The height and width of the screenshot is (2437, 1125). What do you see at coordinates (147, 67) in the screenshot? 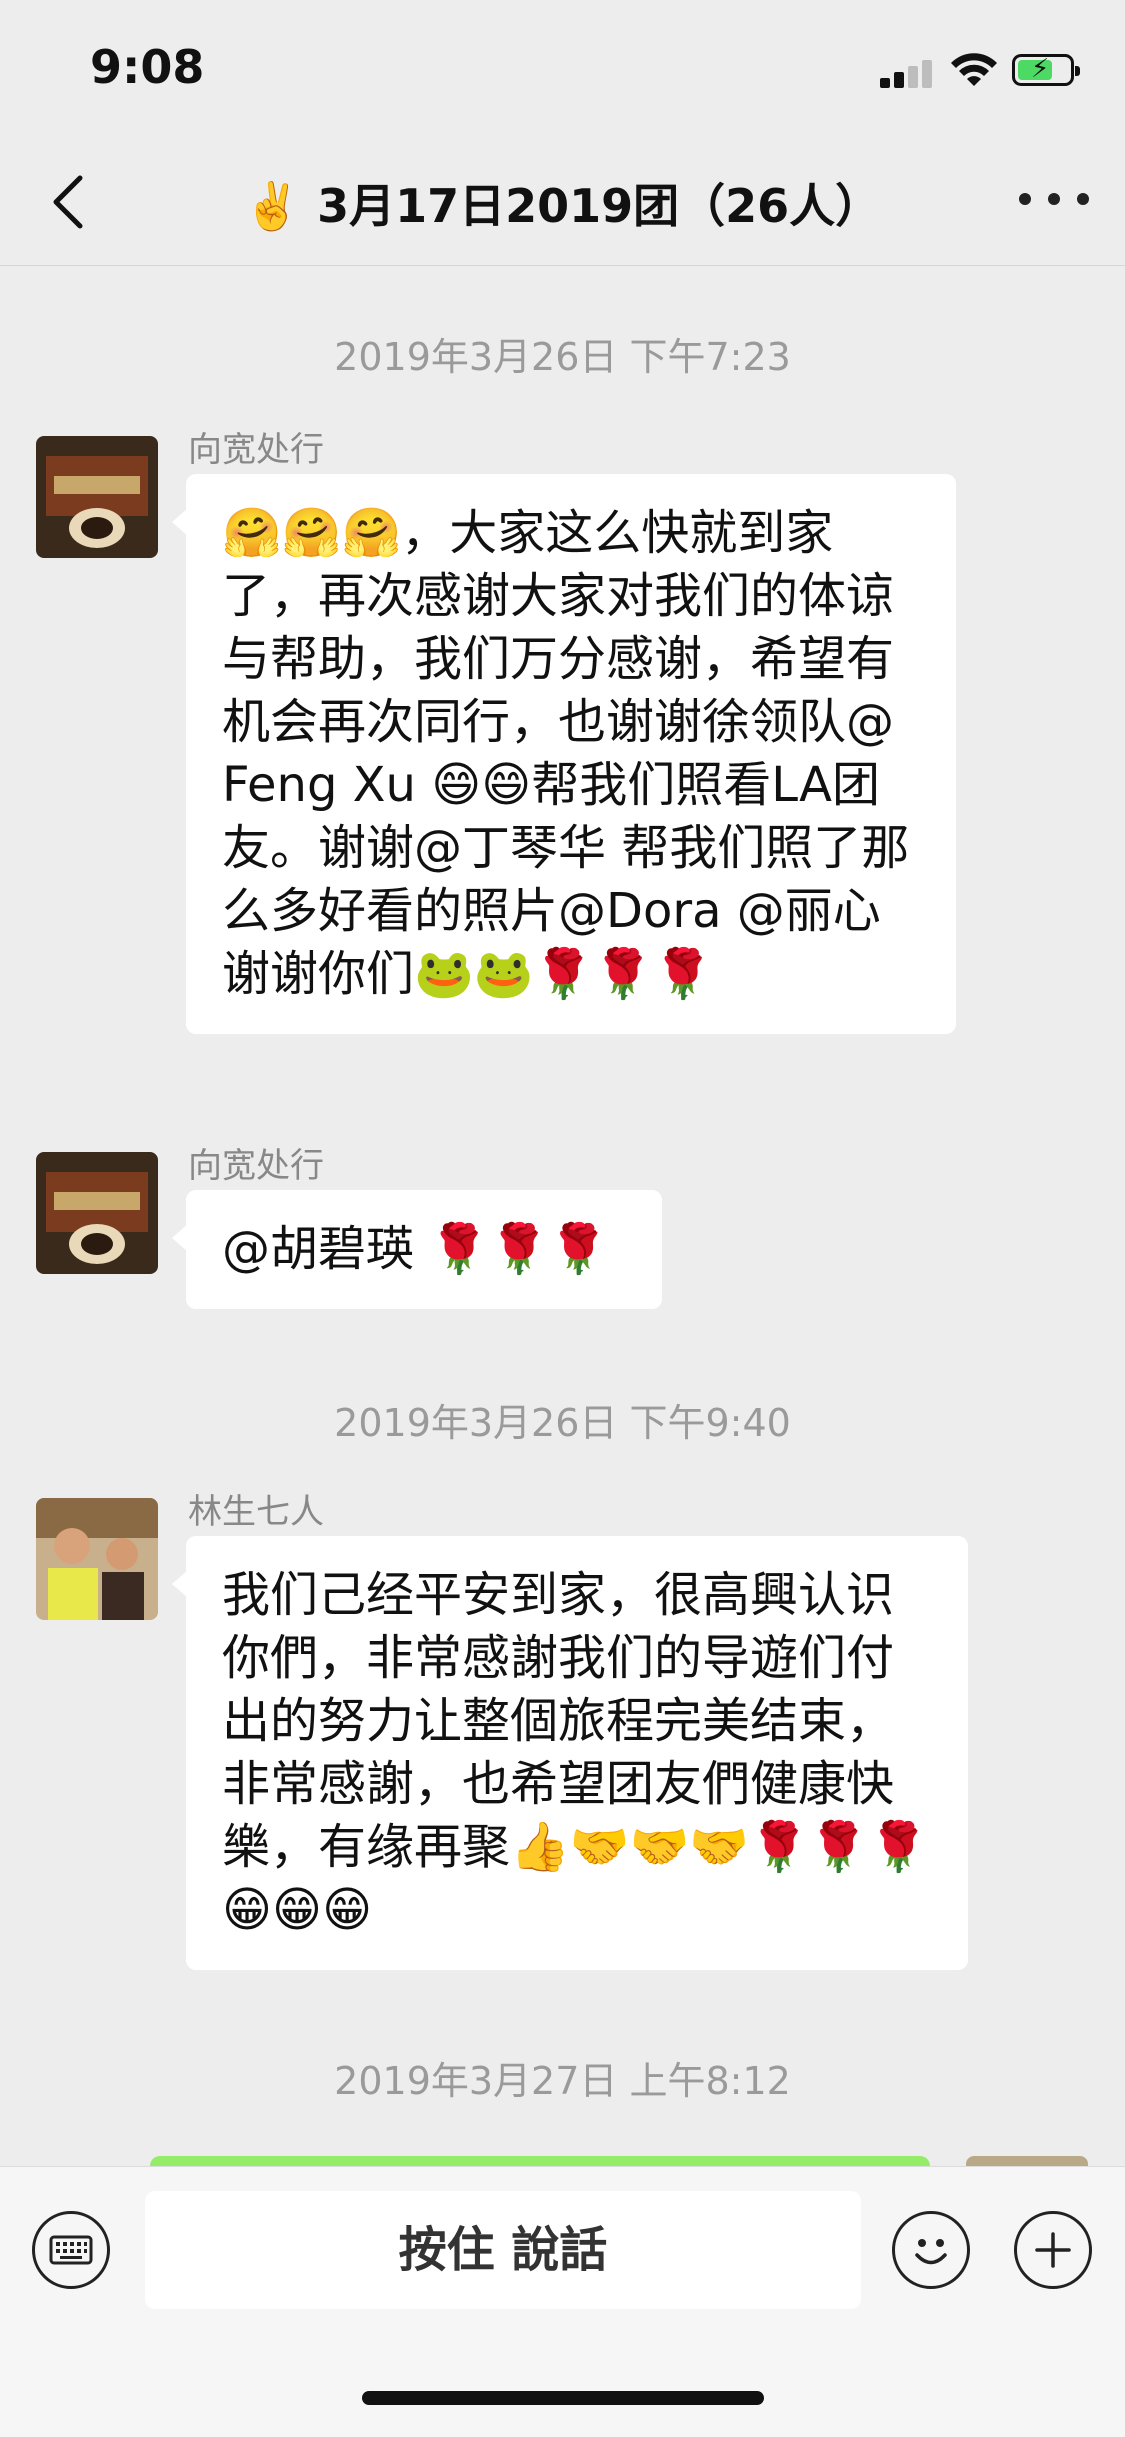
I see `status-time: 9:08` at bounding box center [147, 67].